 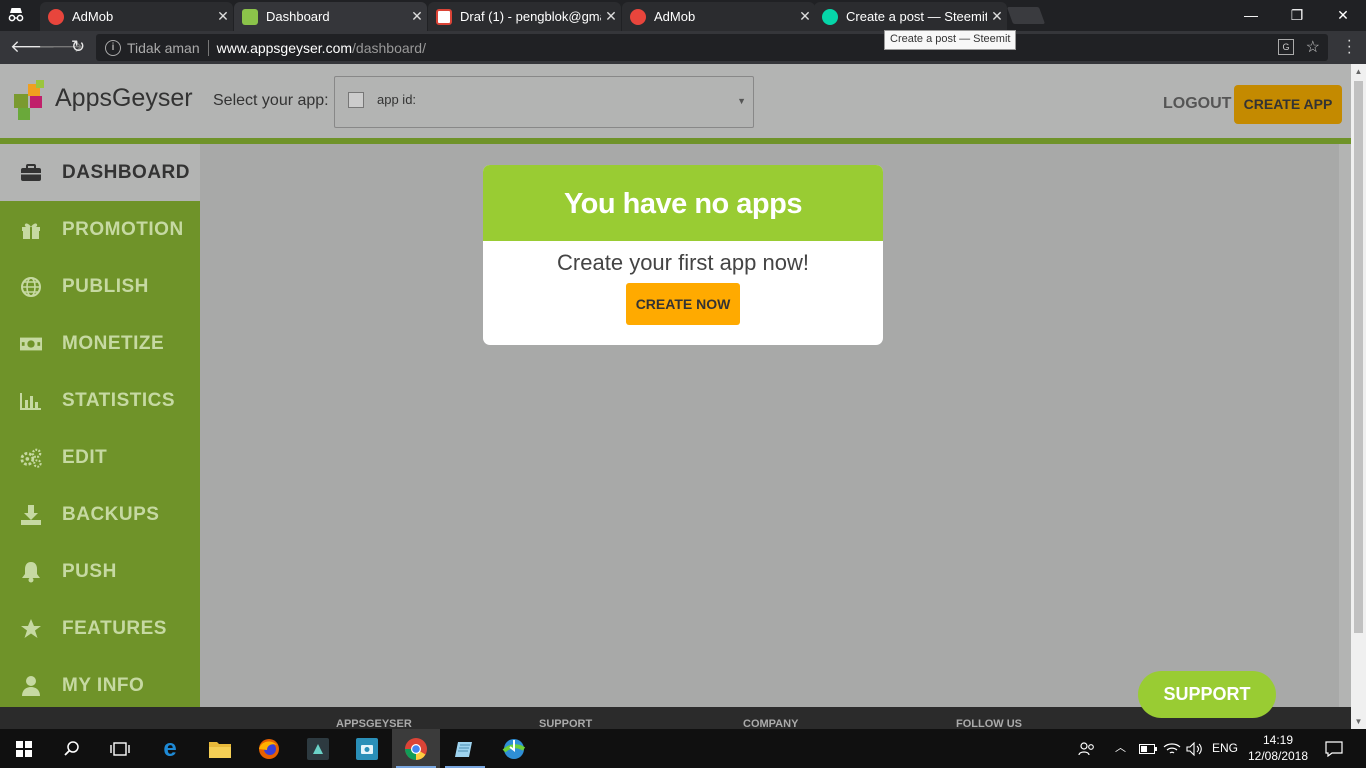 What do you see at coordinates (119, 400) in the screenshot?
I see `sidebar-item-label: STATISTICS` at bounding box center [119, 400].